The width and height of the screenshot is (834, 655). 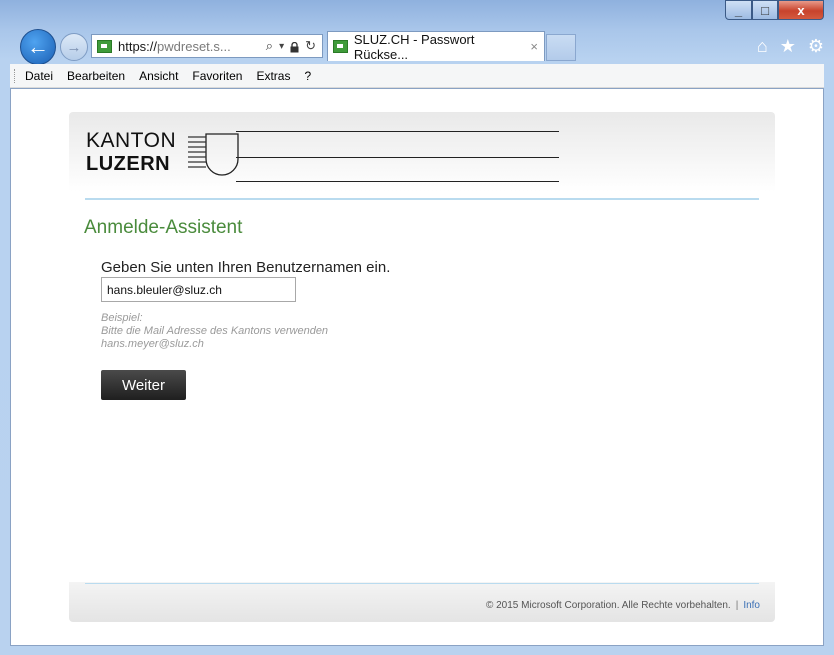 I want to click on tab-sluz-passwort: SLUZ.CH - Passwort Rückse... ×, so click(x=436, y=46).